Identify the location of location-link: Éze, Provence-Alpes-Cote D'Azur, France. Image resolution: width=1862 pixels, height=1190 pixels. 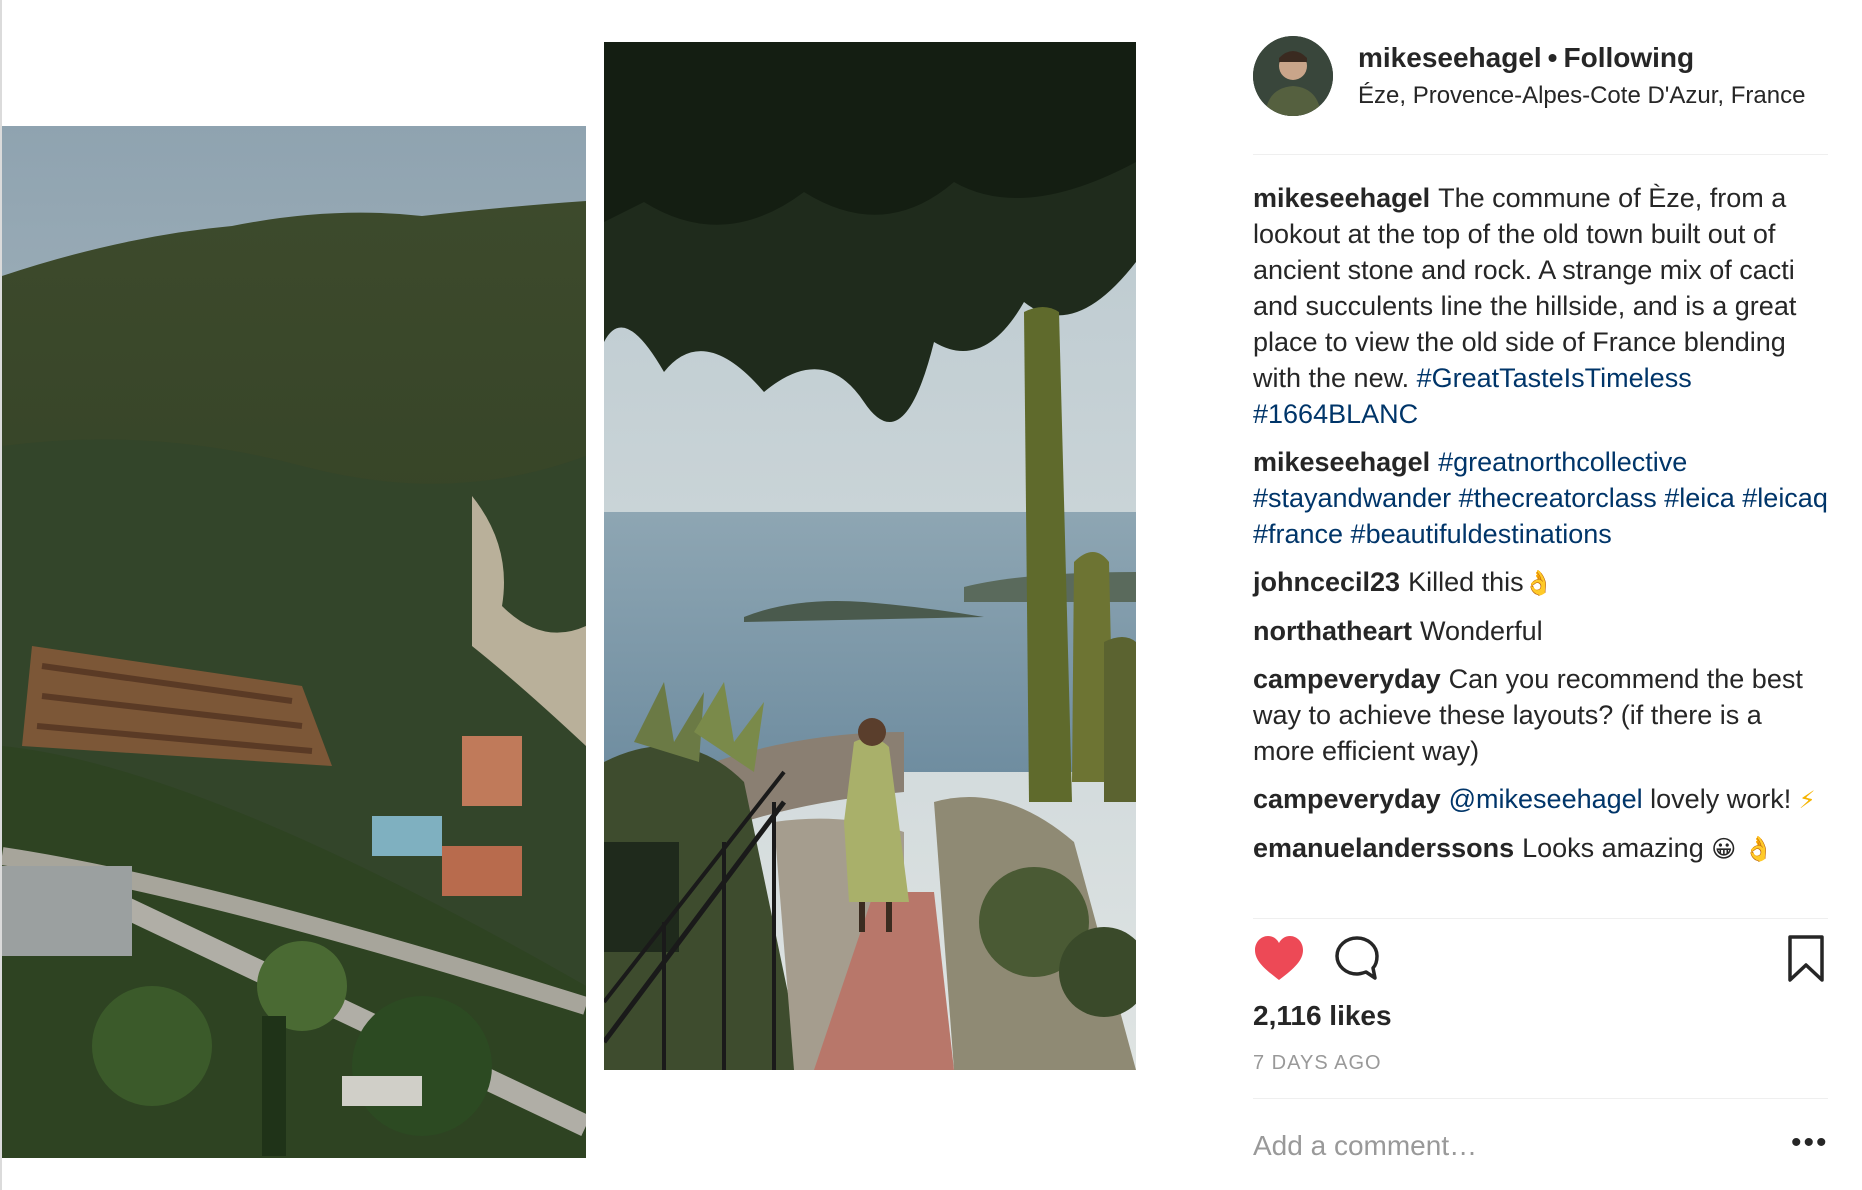
(1581, 96).